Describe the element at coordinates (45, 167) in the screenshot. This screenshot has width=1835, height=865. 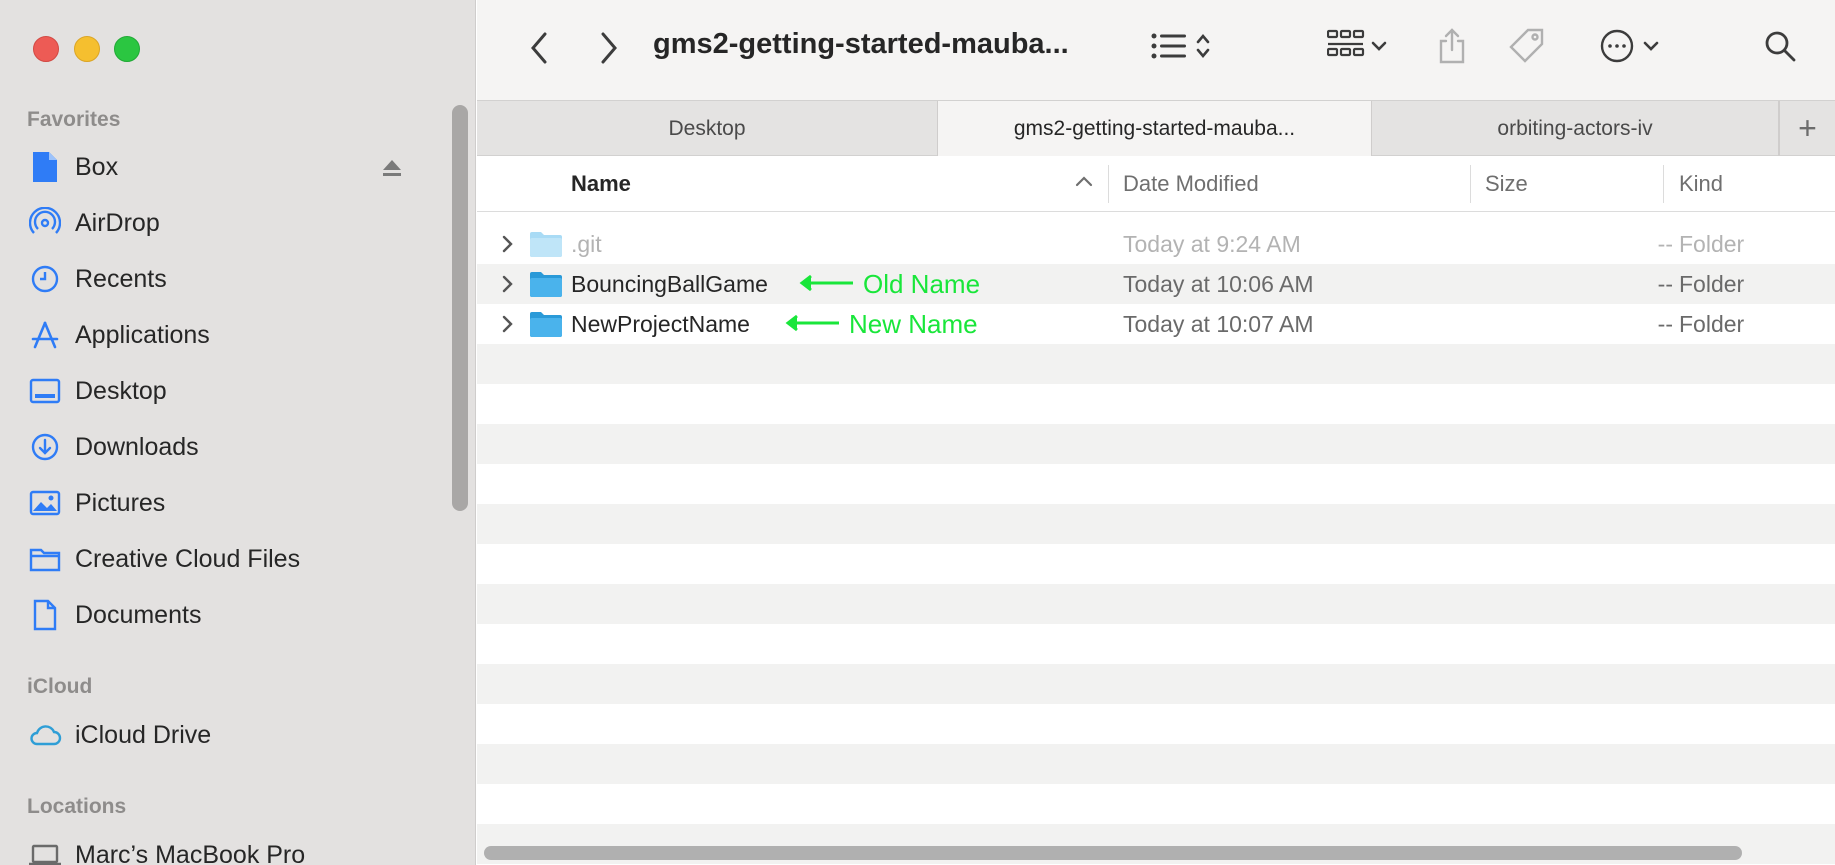
I see `box-doc-icon` at that location.